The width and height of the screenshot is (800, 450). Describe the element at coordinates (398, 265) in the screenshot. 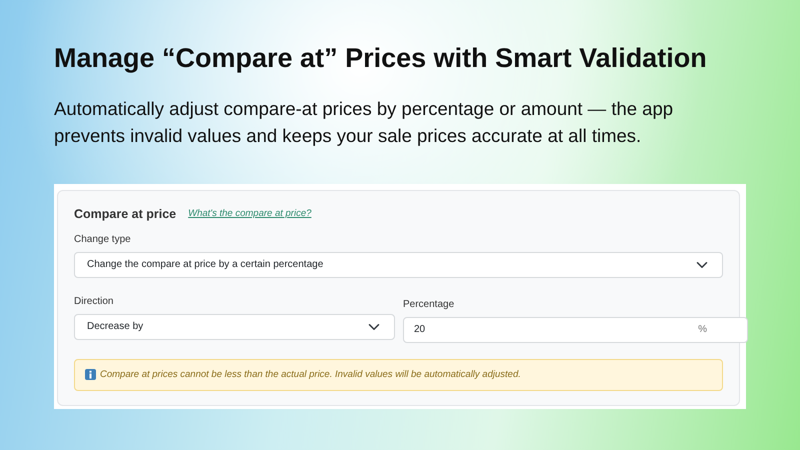

I see `change-type-select: Change the compare at price by a certain percentage` at that location.